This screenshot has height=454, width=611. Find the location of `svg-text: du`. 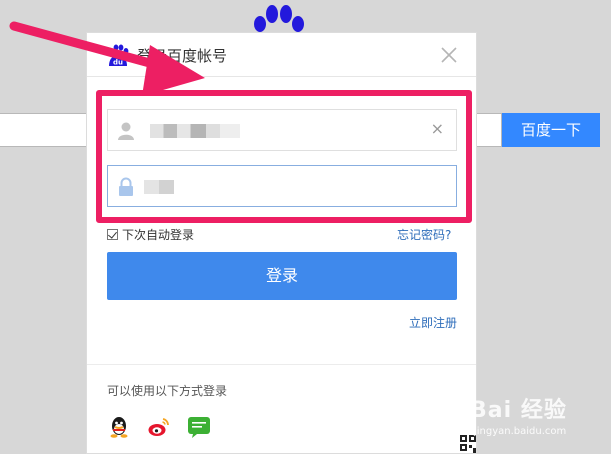

svg-text: du is located at coordinates (118, 63).